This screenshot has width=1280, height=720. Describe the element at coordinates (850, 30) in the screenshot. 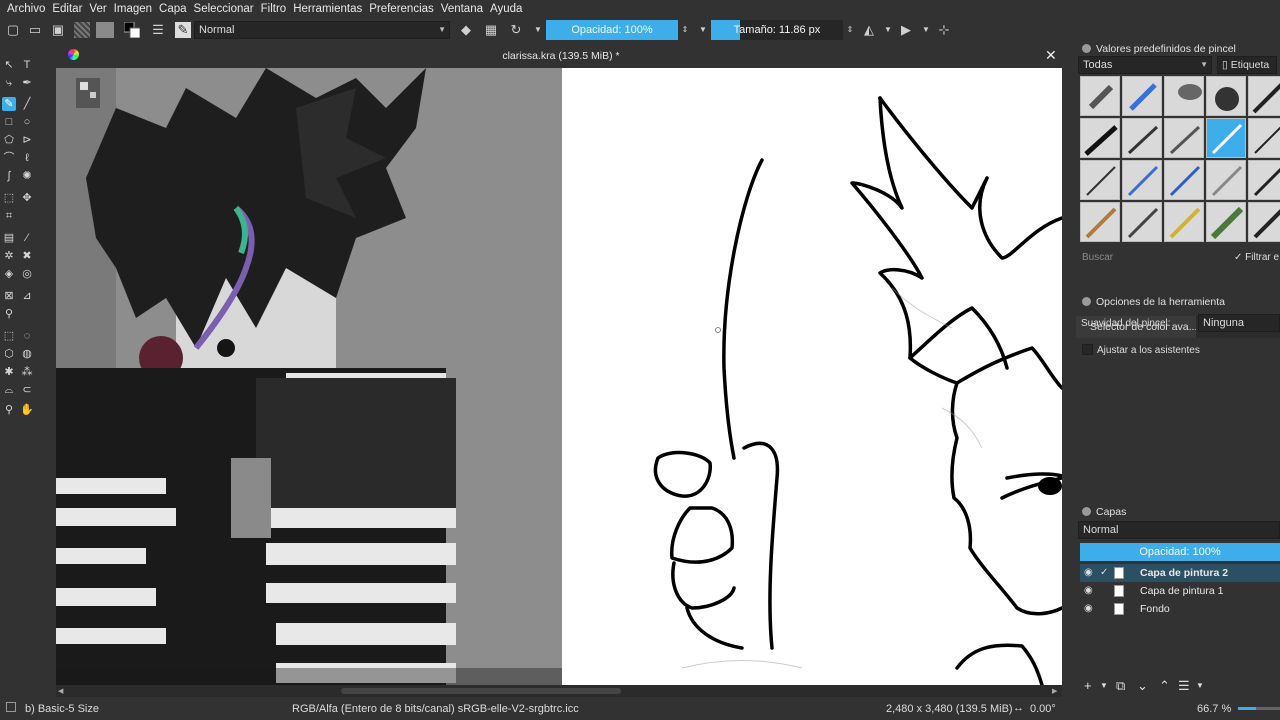

I see `size-stepper-icon: ⇕` at that location.